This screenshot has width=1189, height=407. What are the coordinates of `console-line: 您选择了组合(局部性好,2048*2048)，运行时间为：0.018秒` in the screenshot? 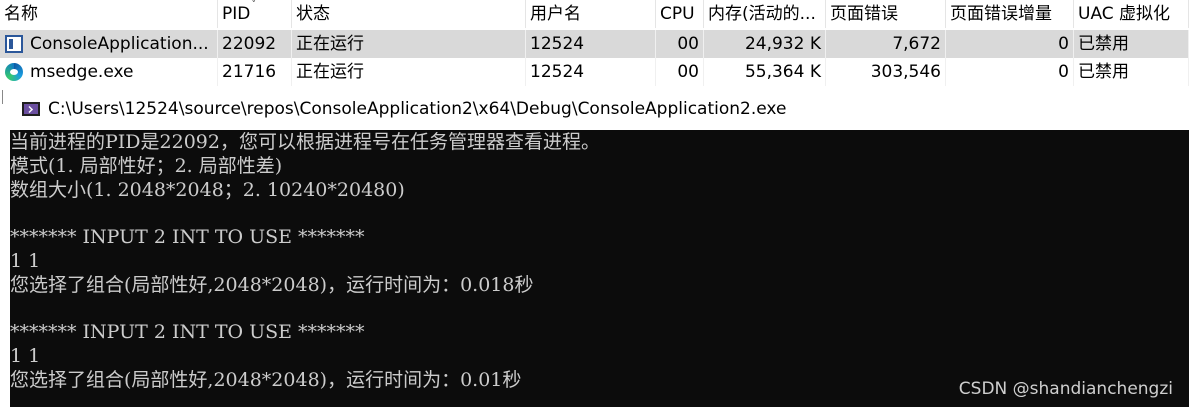 It's located at (272, 284).